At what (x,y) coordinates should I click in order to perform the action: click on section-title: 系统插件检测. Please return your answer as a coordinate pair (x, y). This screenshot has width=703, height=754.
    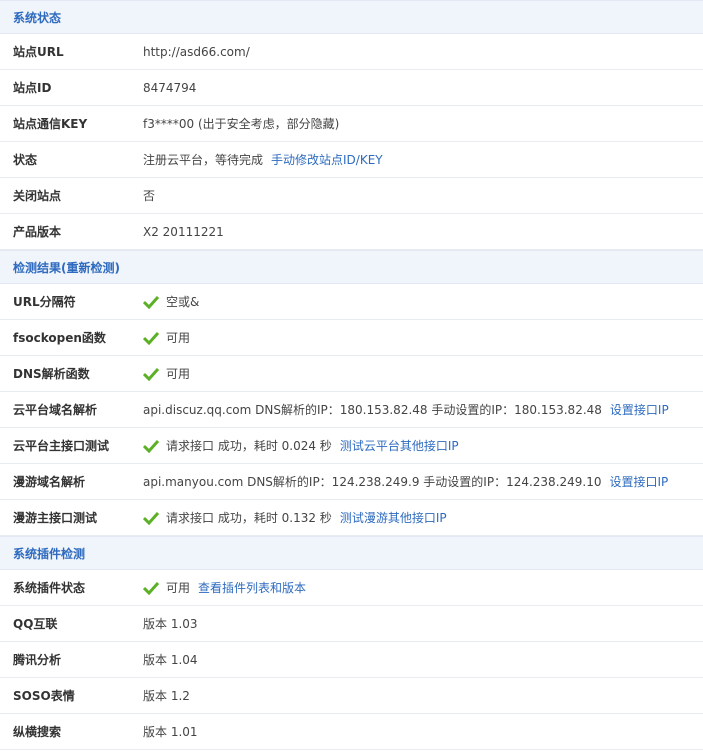
    Looking at the image, I should click on (49, 553).